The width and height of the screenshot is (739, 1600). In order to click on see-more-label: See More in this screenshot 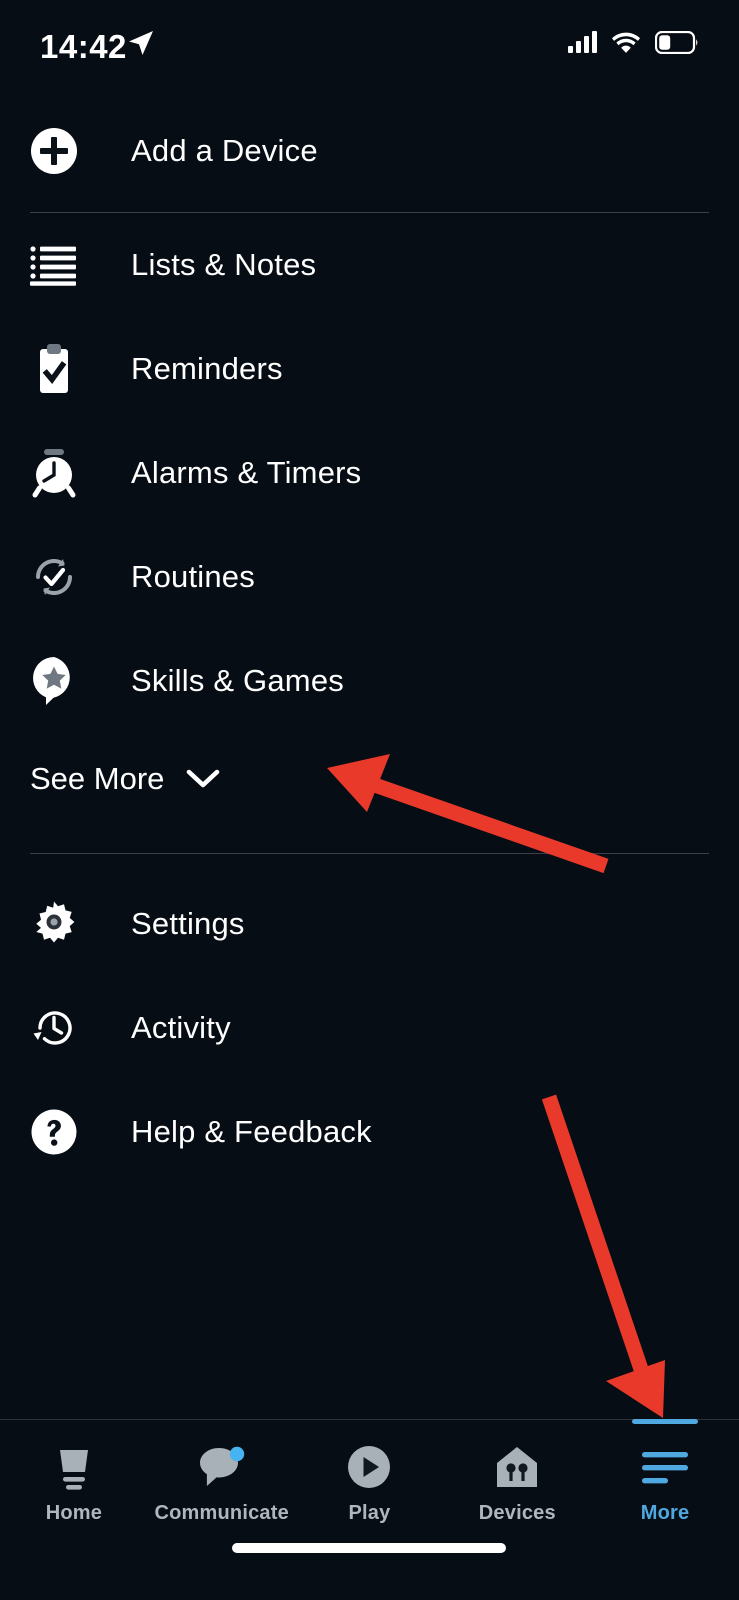, I will do `click(97, 778)`.